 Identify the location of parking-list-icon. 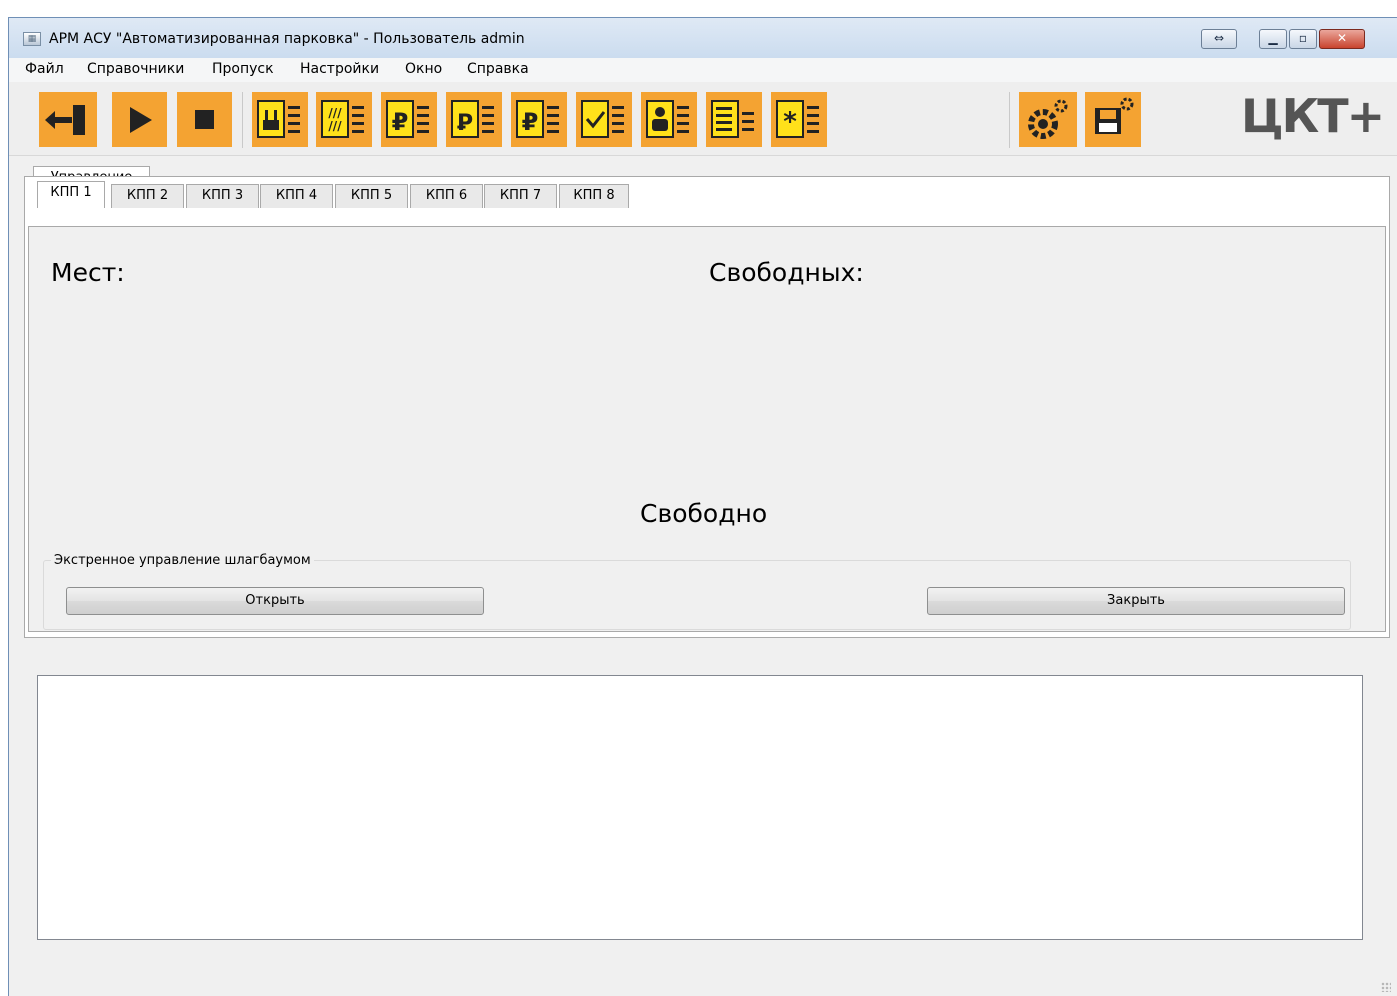
(280, 119).